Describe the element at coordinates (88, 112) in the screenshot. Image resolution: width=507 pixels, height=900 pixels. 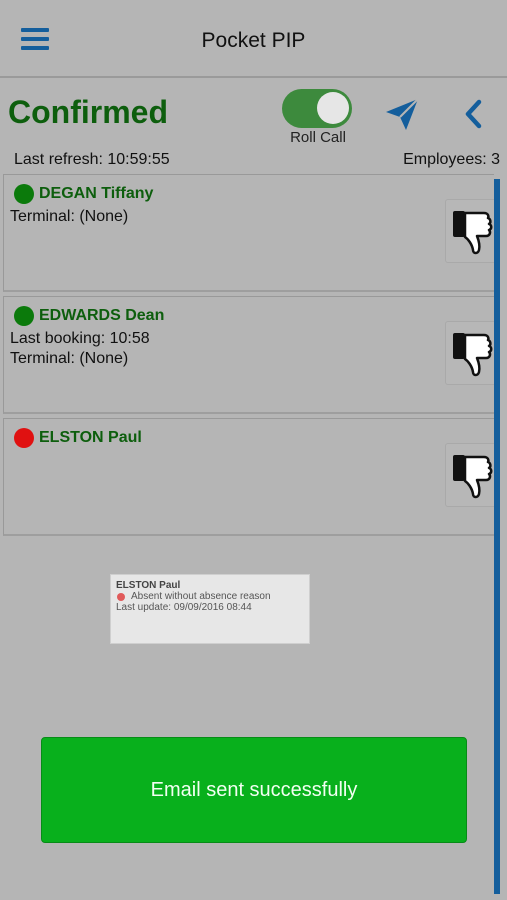
I see `status-title: Confirmed` at that location.